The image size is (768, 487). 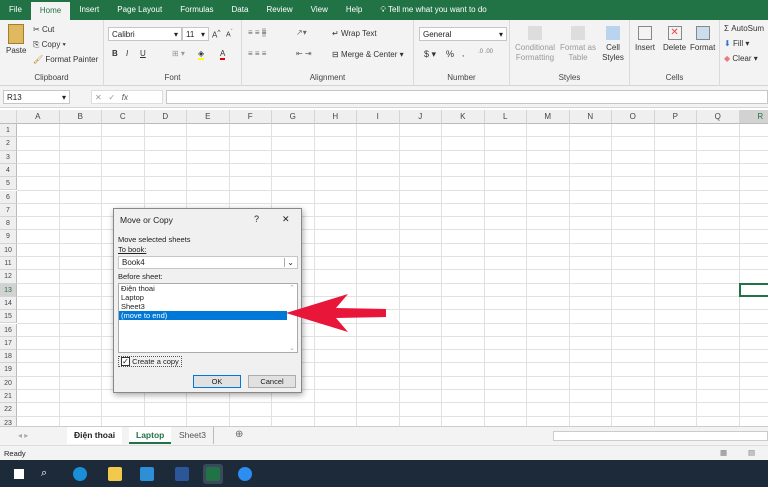 What do you see at coordinates (293, 117) in the screenshot?
I see `column-header-G: G` at bounding box center [293, 117].